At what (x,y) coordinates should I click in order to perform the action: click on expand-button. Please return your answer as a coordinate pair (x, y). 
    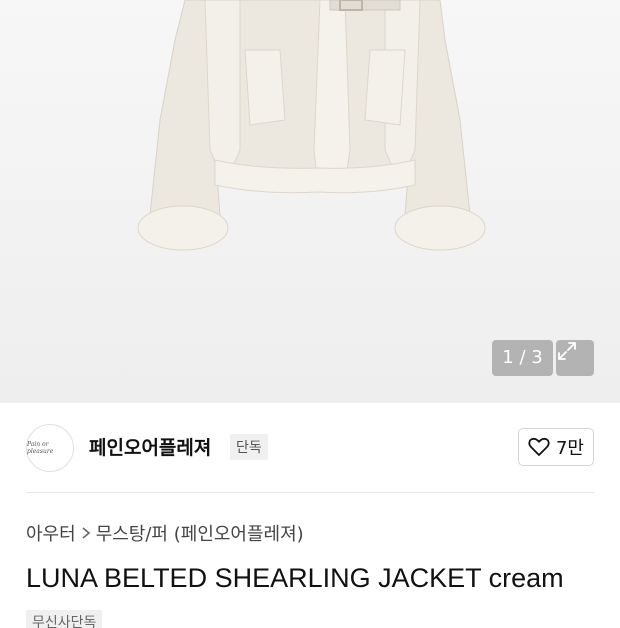
    Looking at the image, I should click on (575, 358).